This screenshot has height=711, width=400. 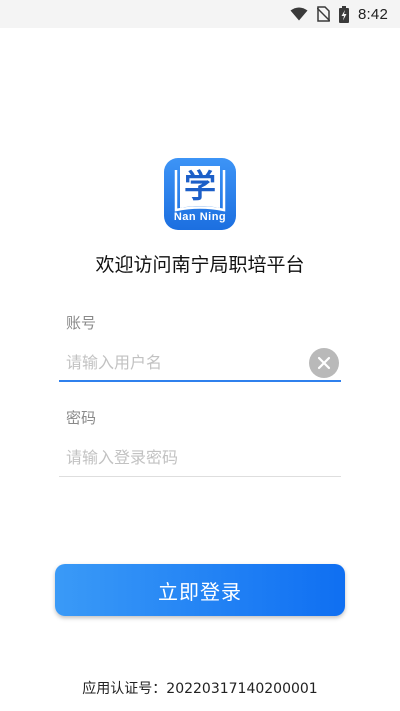 I want to click on account-underline, so click(x=200, y=381).